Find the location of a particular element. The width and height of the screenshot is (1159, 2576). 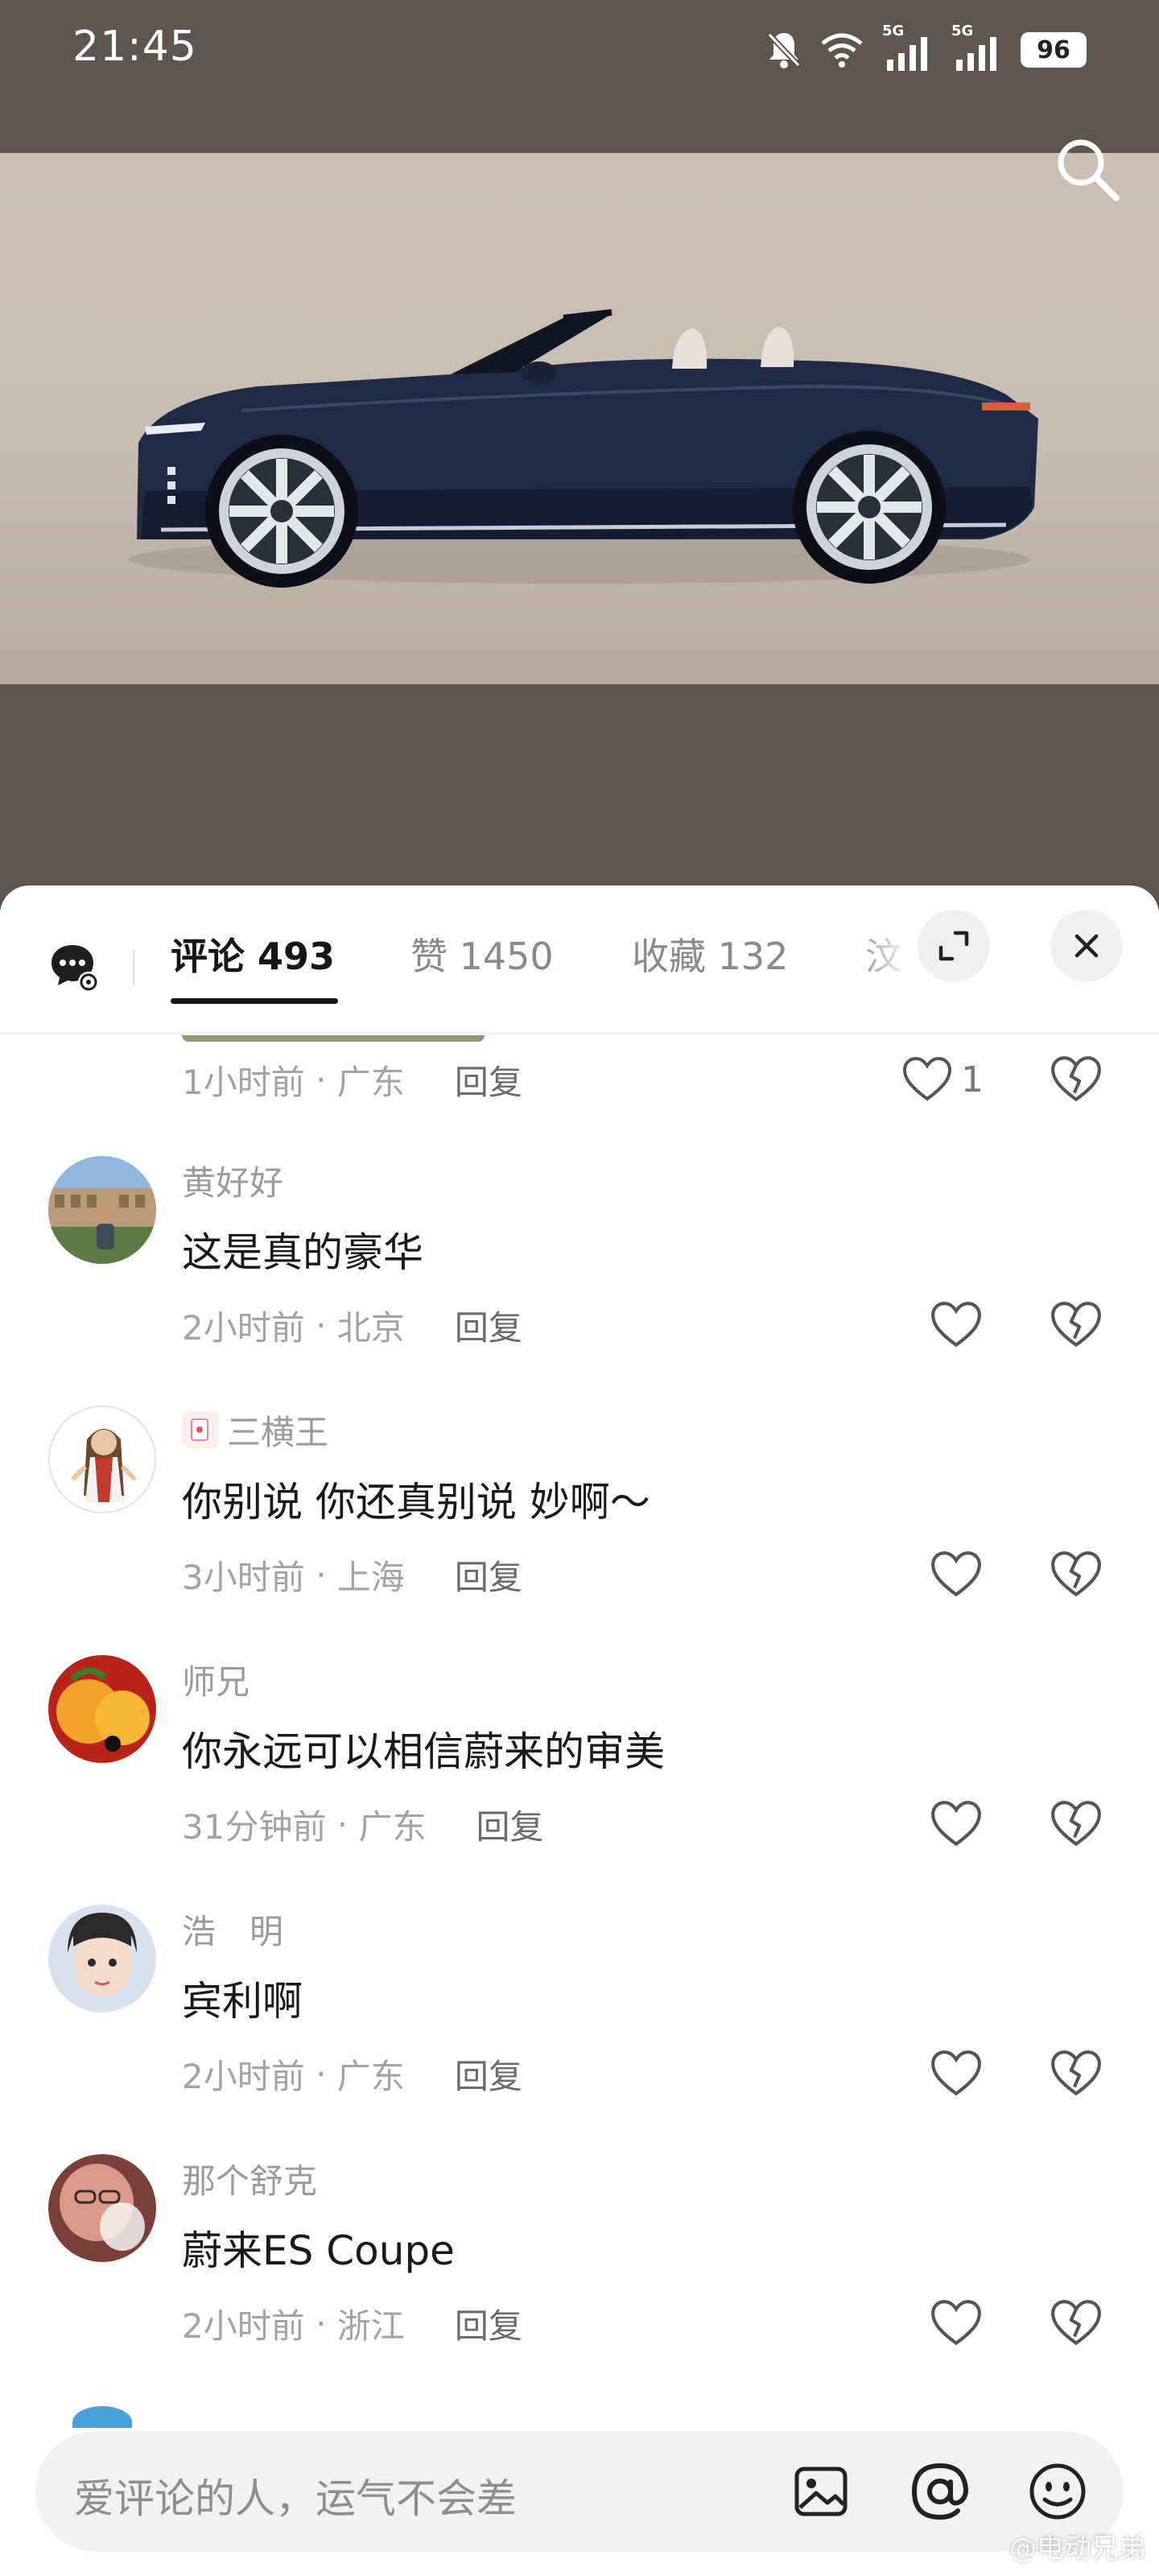

active-tab-indicator is located at coordinates (254, 1001).